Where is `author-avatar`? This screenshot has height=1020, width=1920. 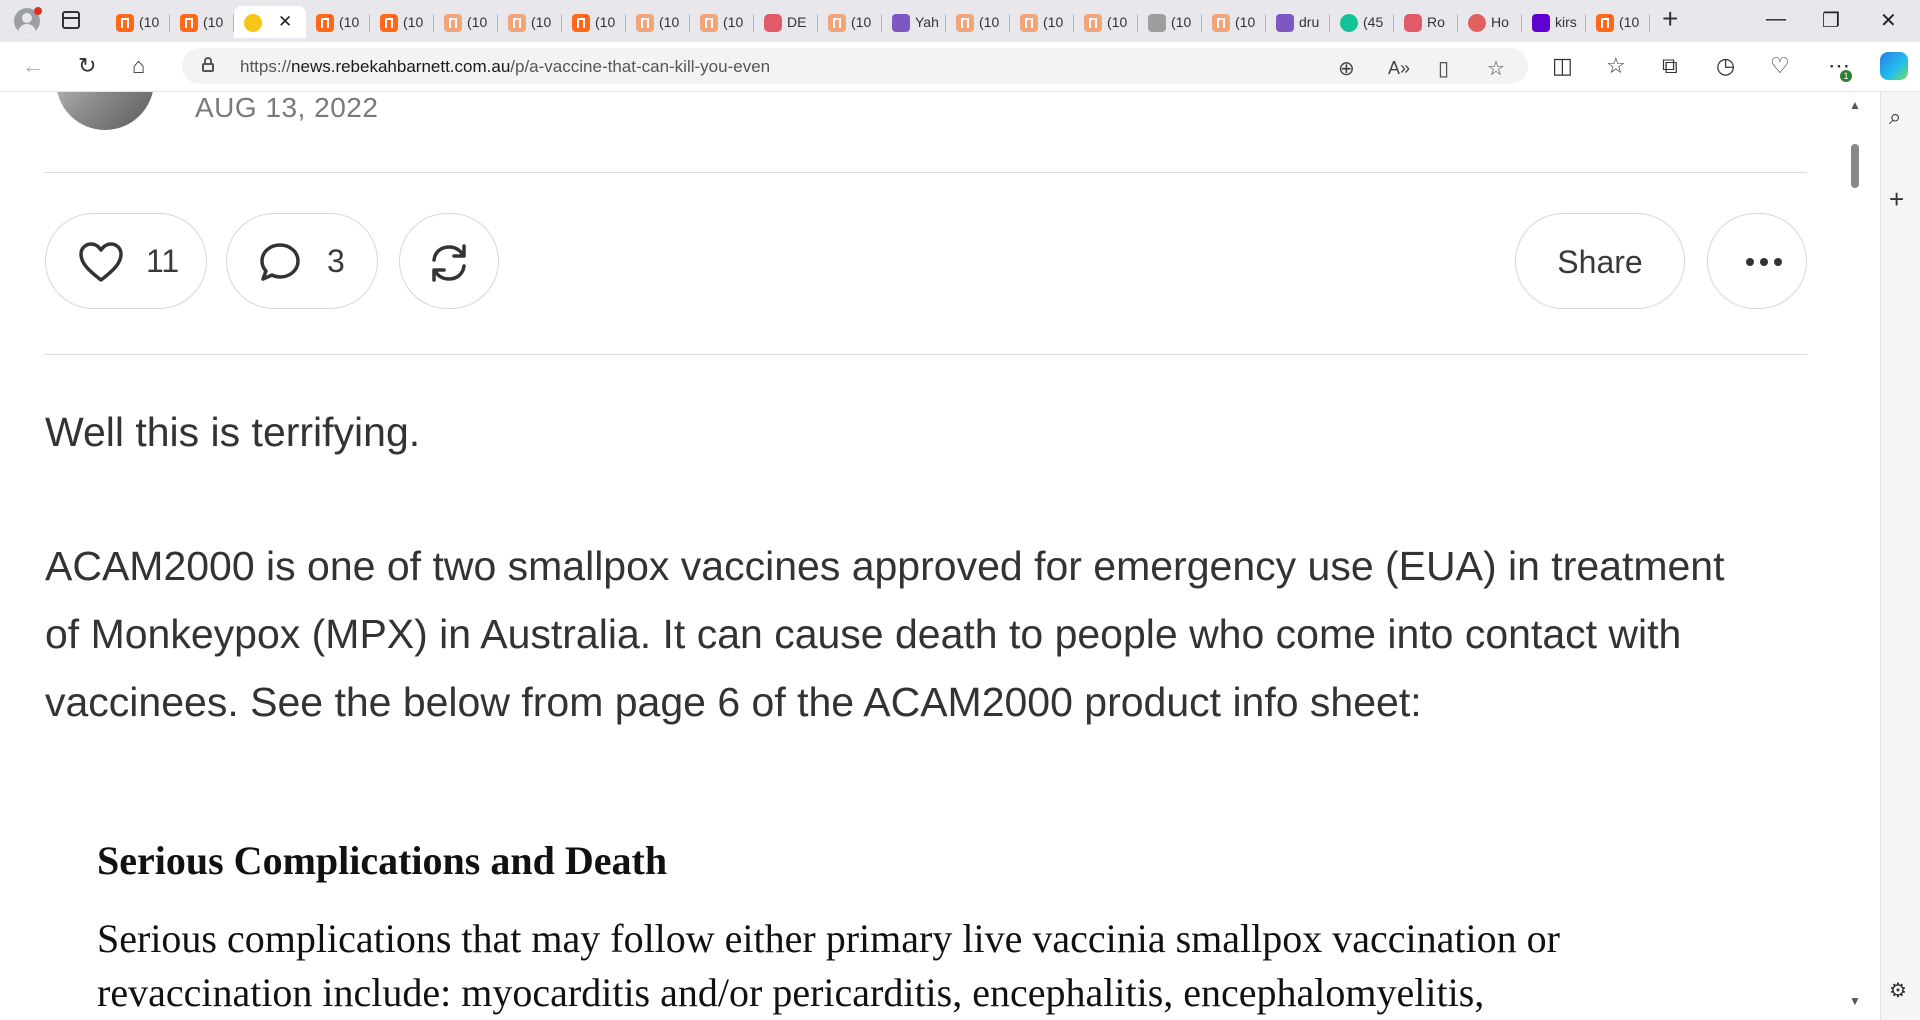
author-avatar is located at coordinates (105, 111).